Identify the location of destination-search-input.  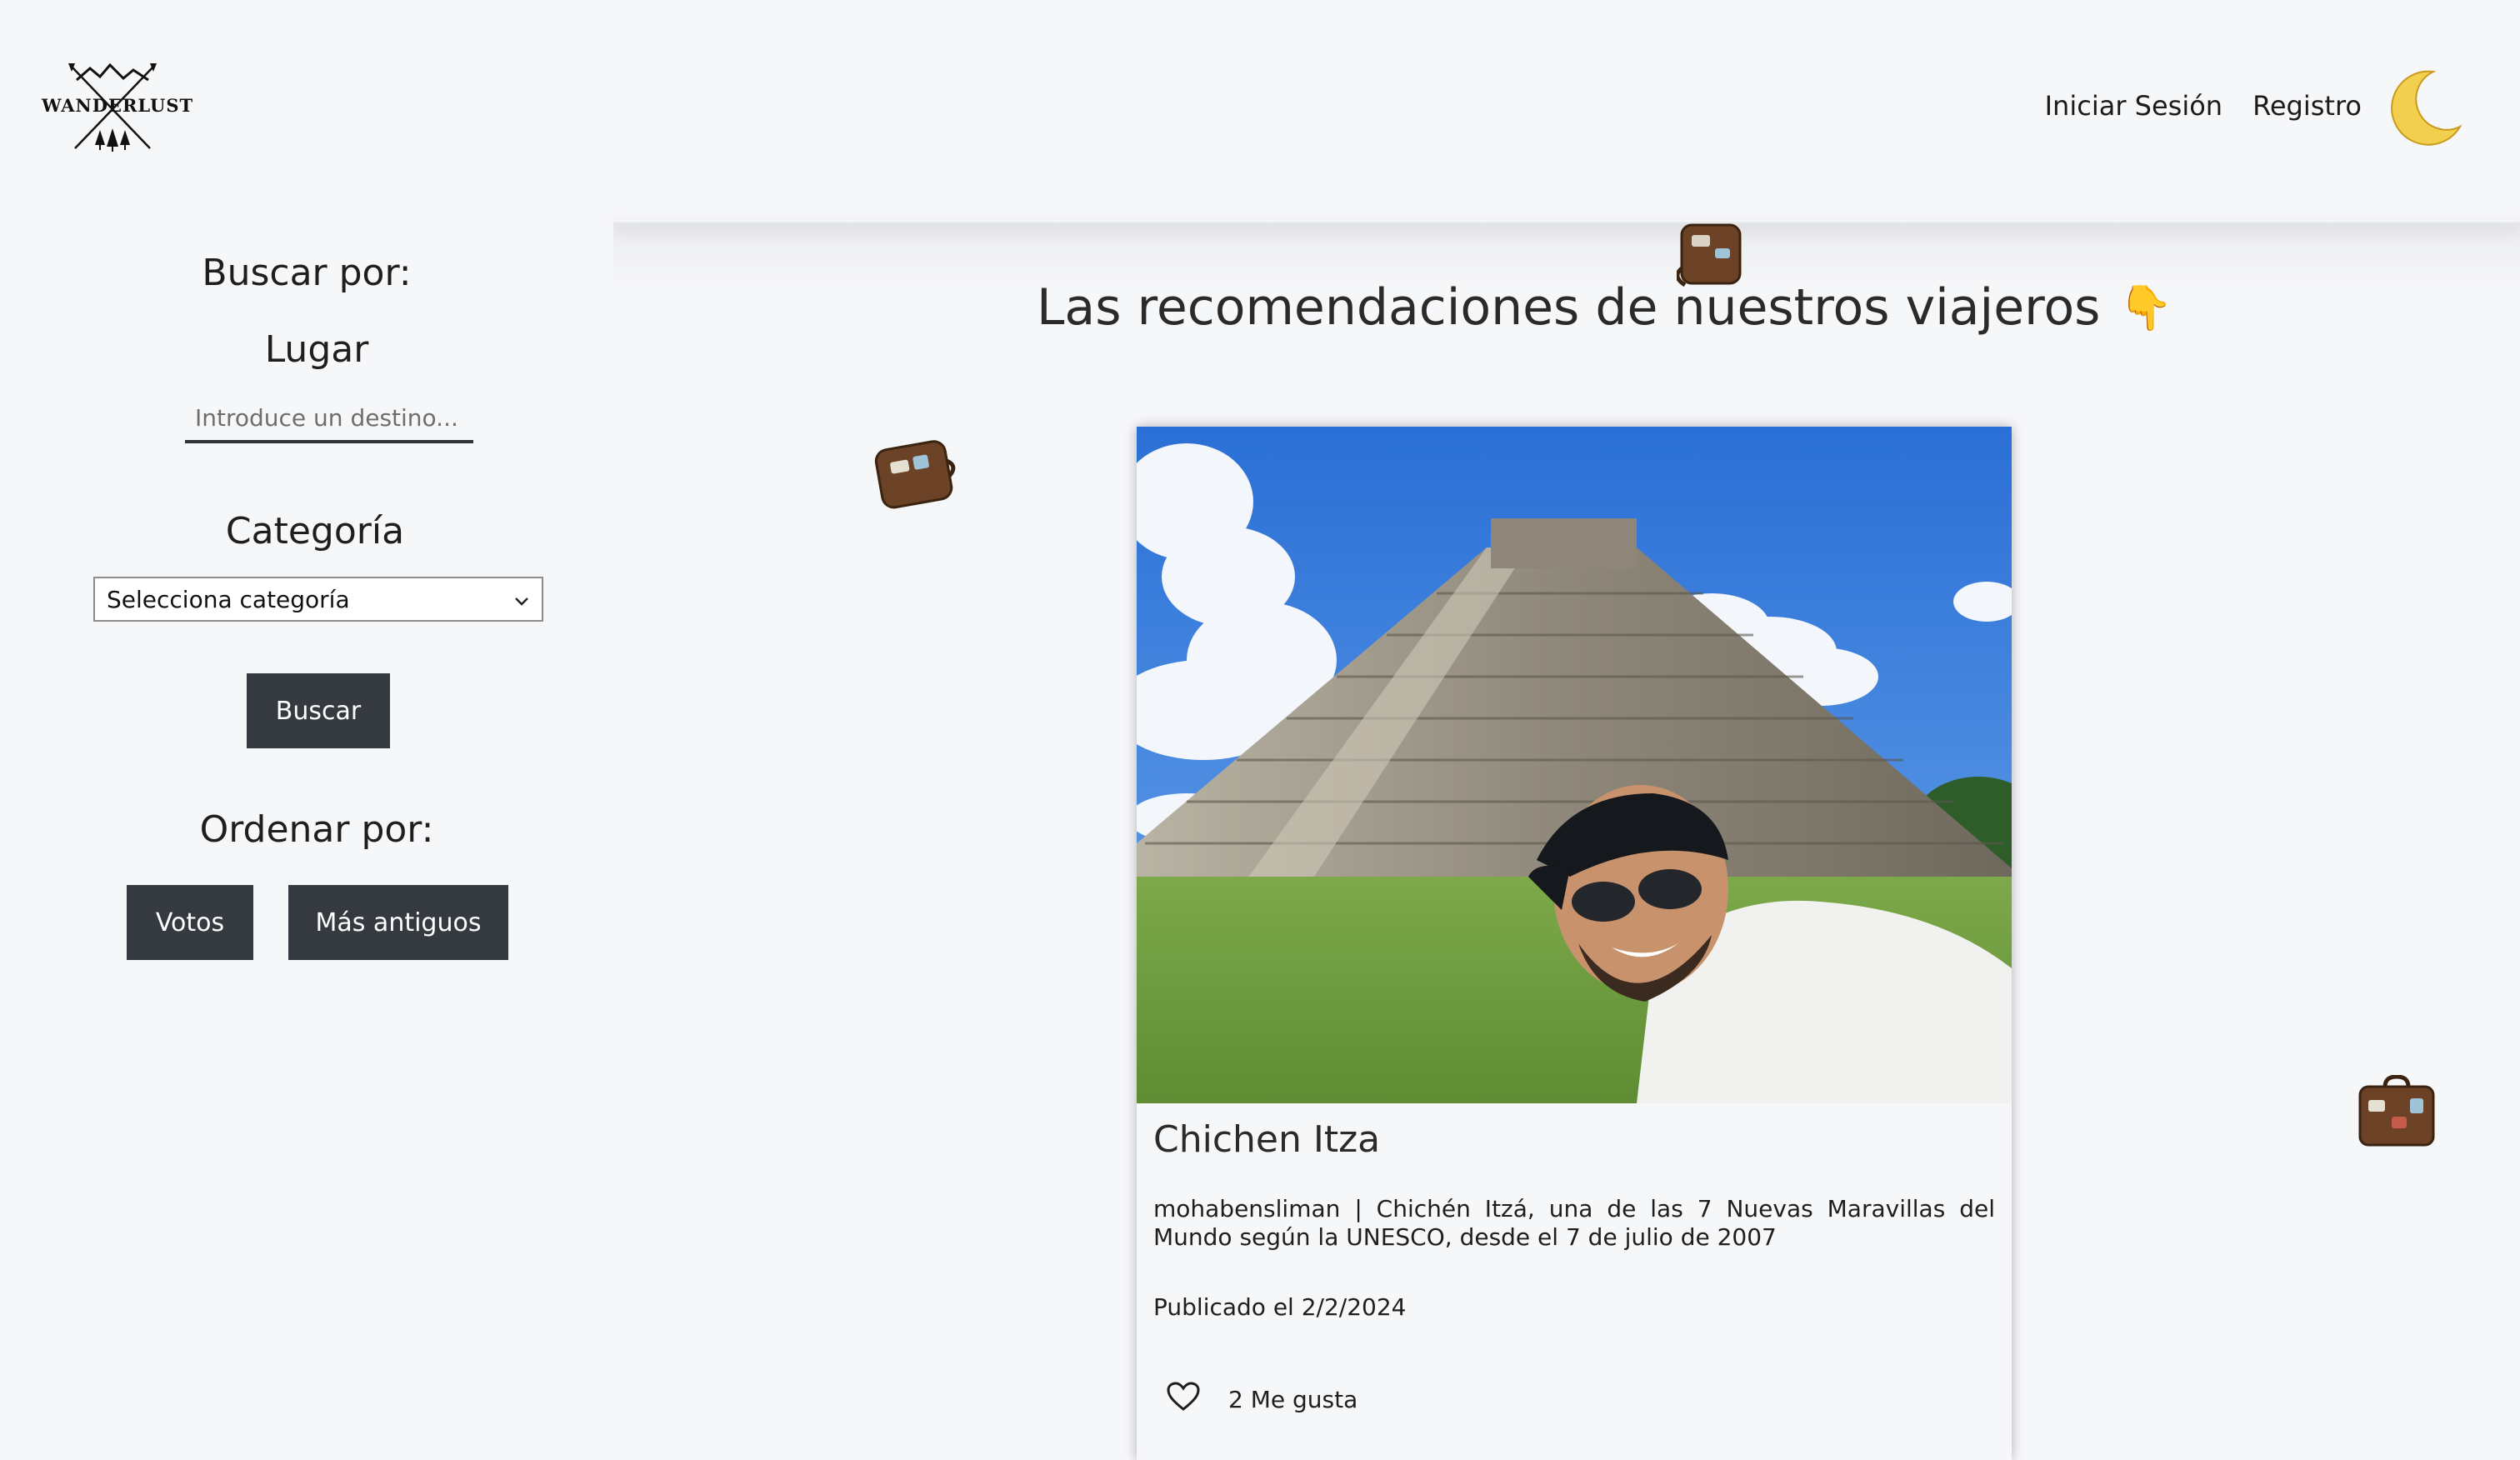
(329, 419).